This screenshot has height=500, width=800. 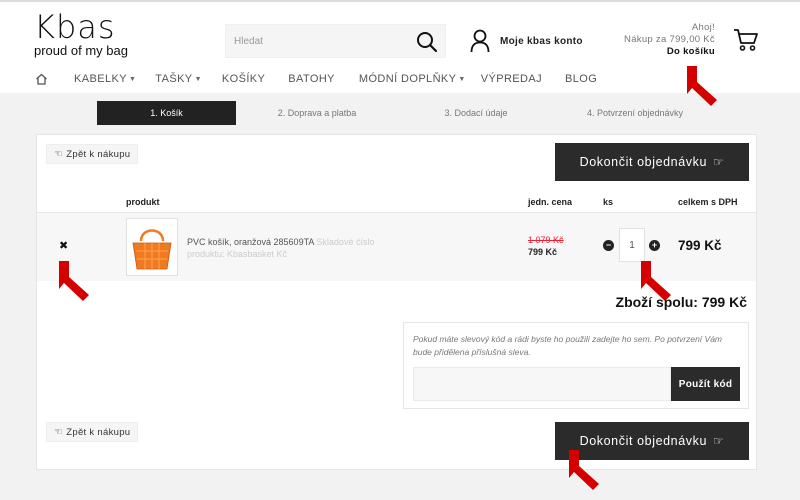 I want to click on col-total: celkem s DPH, so click(x=708, y=202).